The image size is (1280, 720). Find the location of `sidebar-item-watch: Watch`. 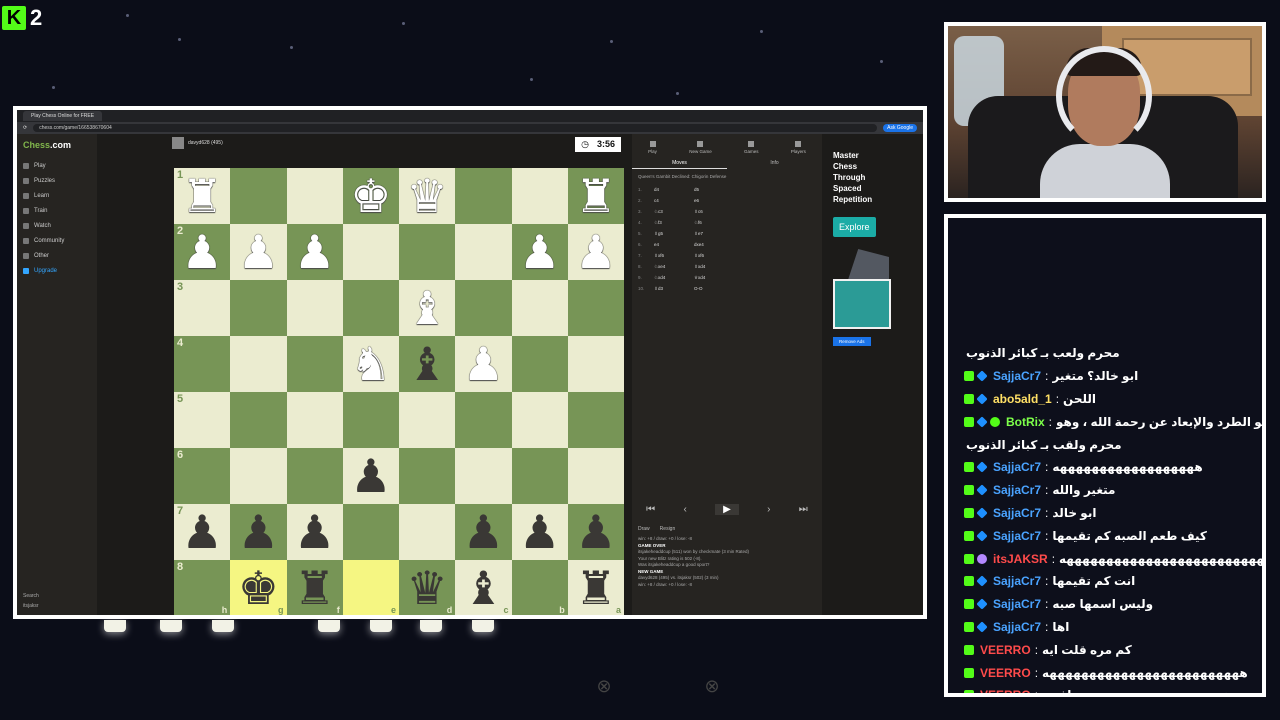

sidebar-item-watch: Watch is located at coordinates (57, 225).